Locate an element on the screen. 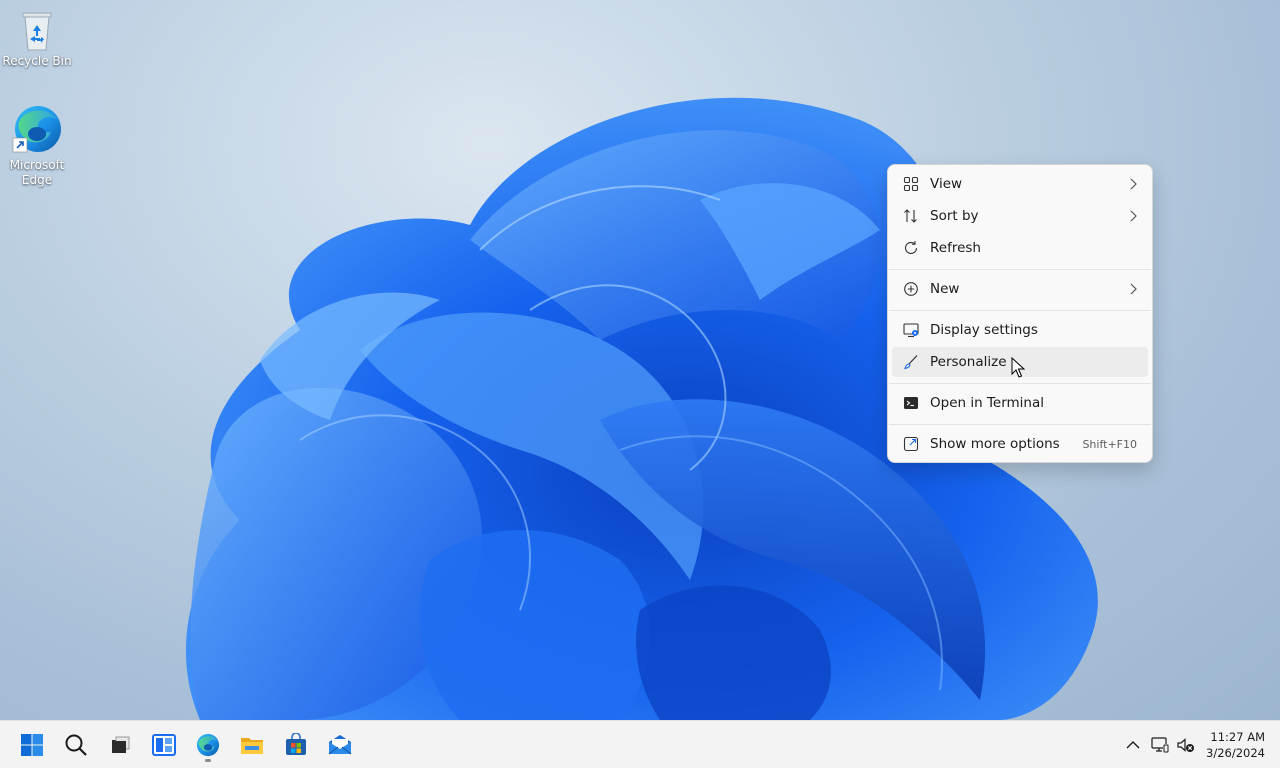 The image size is (1280, 768). taskbar: 11:27 AM 3/26/2024 is located at coordinates (640, 744).